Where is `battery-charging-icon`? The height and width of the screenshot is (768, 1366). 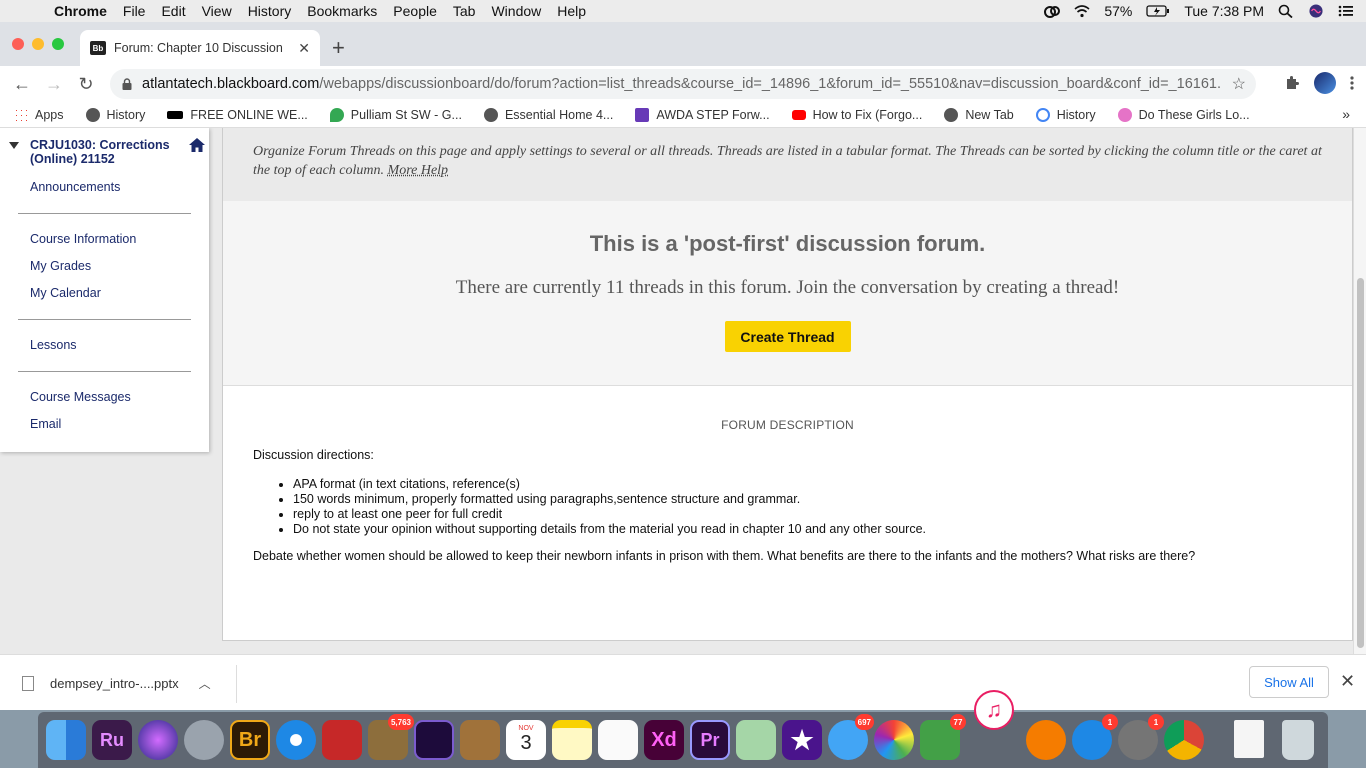
battery-charging-icon is located at coordinates (1158, 11).